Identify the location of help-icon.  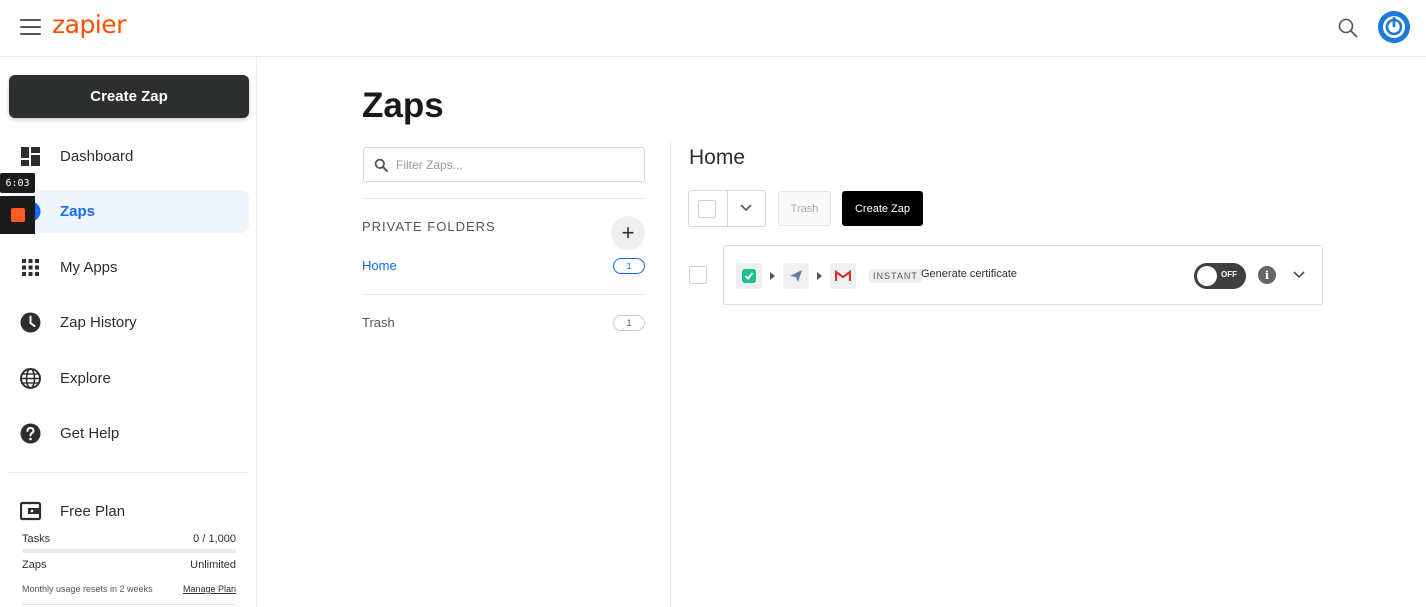
(30, 433).